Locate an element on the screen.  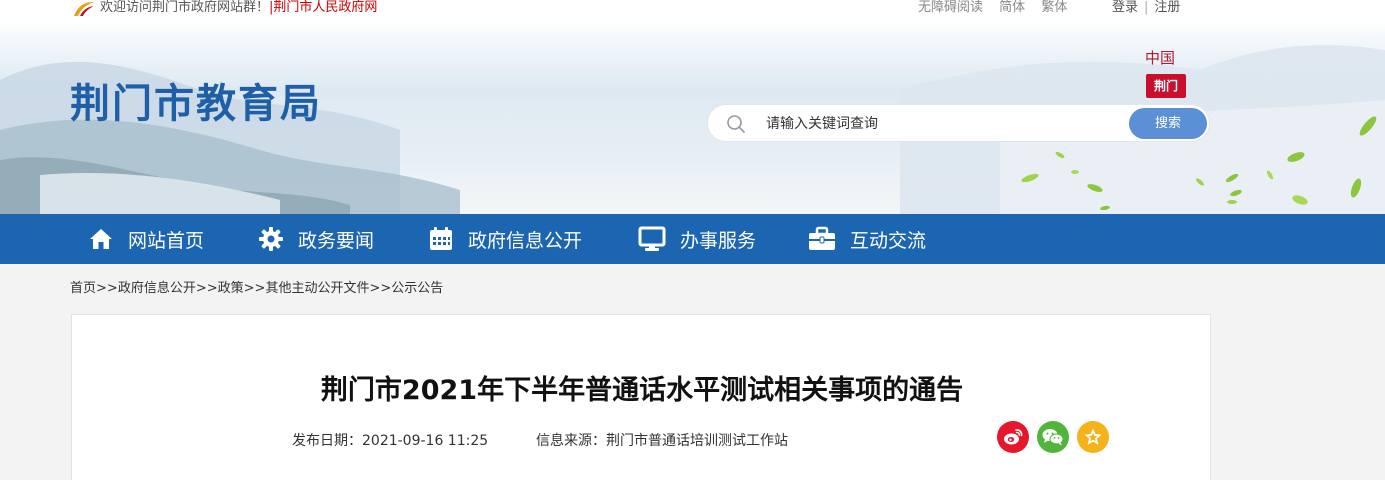
seal-stamp: 荆门 is located at coordinates (1166, 86).